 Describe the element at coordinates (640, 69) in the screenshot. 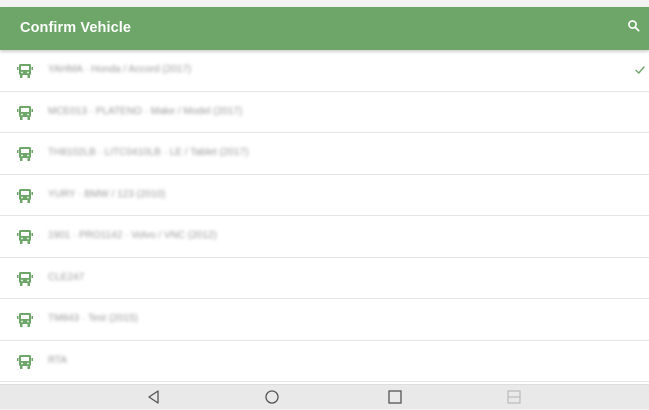

I see `checkmark-icon` at that location.